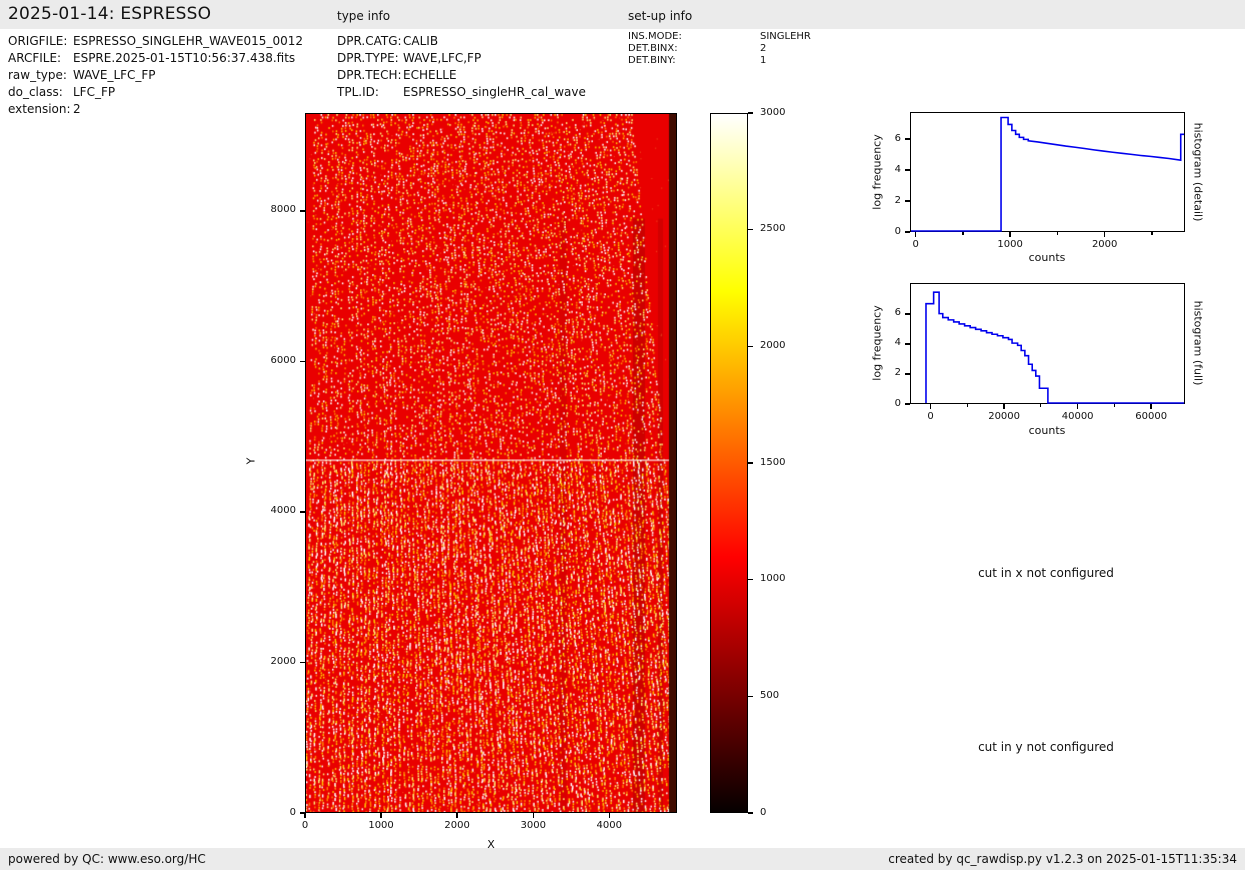  What do you see at coordinates (652, 60) in the screenshot?
I see `field-label: DET.BINY:` at bounding box center [652, 60].